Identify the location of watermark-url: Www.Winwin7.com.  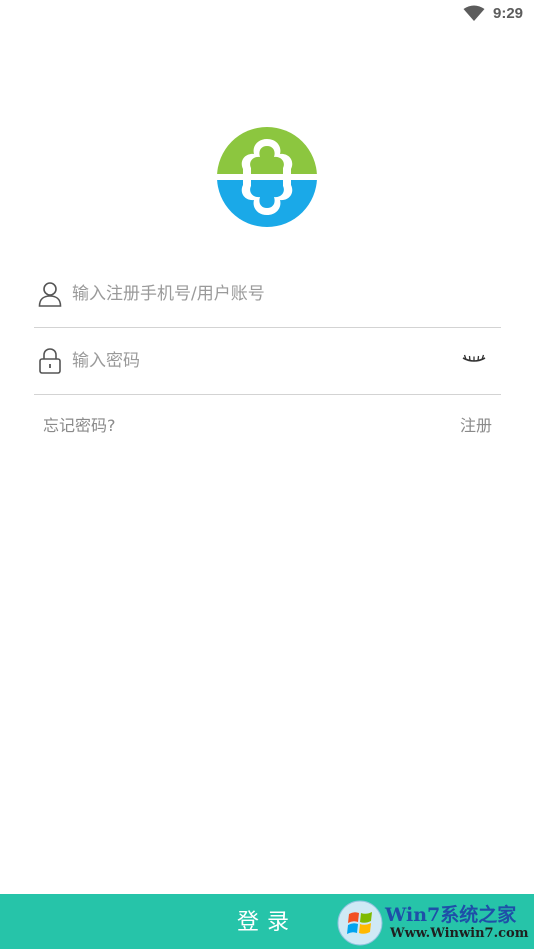
(459, 933).